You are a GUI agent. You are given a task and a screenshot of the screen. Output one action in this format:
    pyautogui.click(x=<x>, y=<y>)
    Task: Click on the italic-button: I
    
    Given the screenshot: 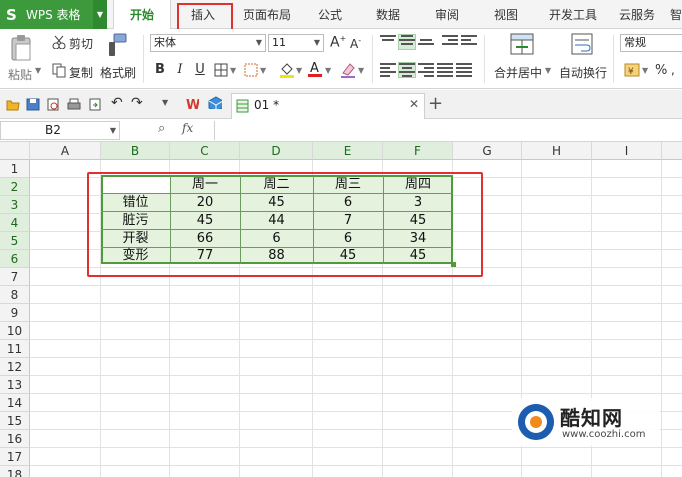 What is the action you would take?
    pyautogui.click(x=180, y=70)
    